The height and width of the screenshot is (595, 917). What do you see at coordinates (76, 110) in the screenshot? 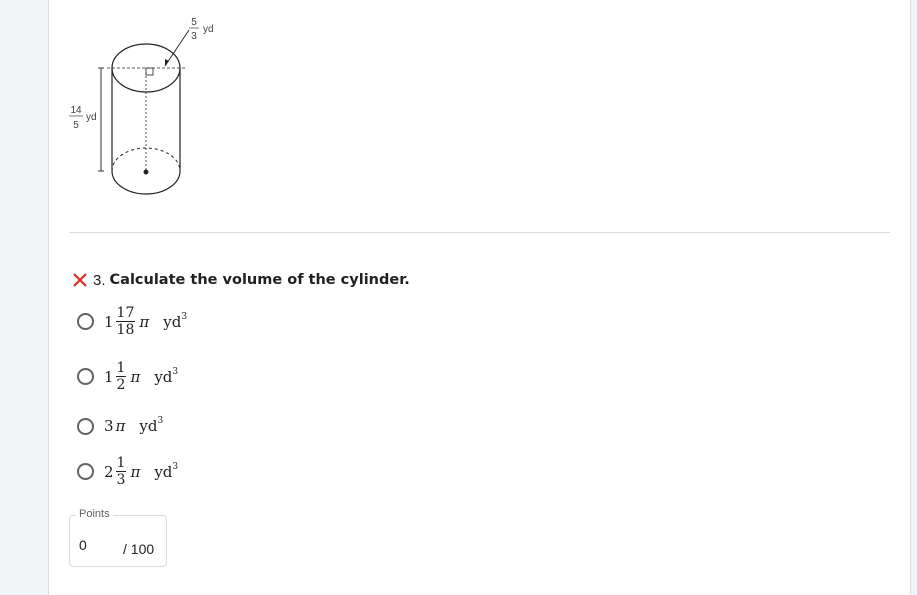
I see `height-label-num: 14` at bounding box center [76, 110].